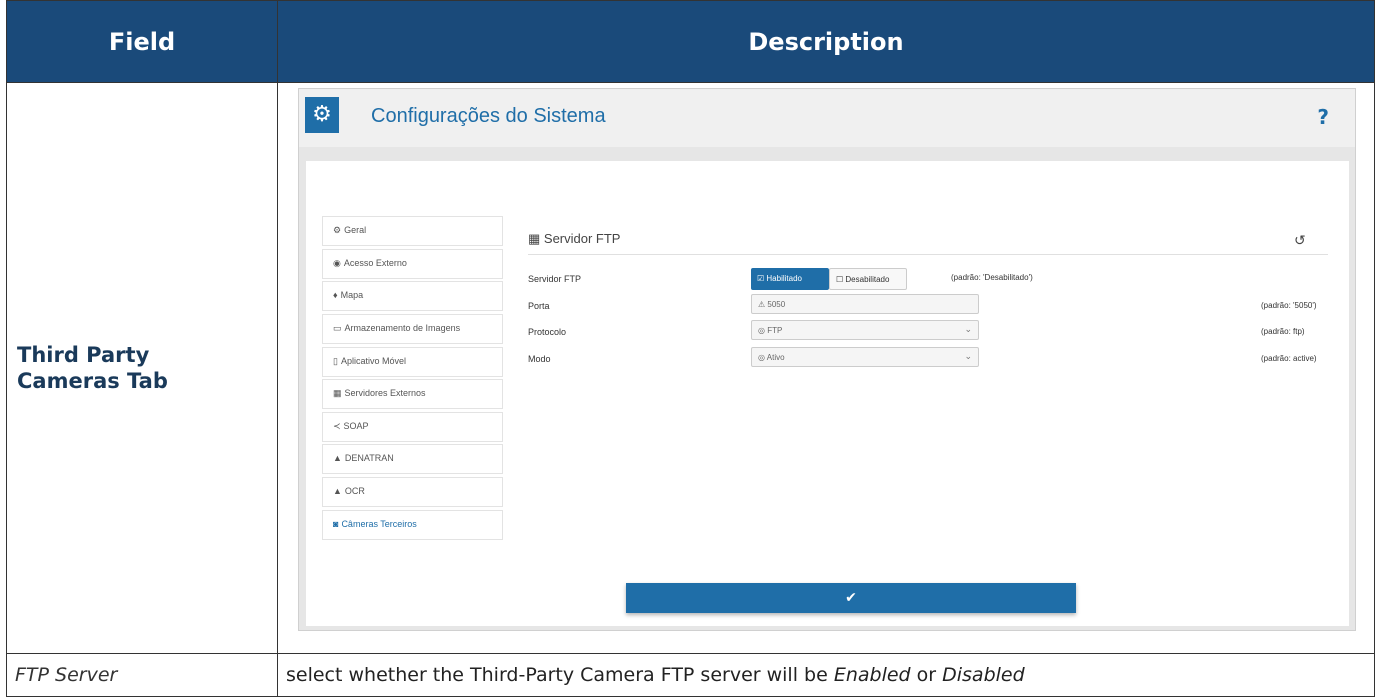 The height and width of the screenshot is (697, 1375). I want to click on sidebar-item: ♦ Mapa, so click(412, 296).